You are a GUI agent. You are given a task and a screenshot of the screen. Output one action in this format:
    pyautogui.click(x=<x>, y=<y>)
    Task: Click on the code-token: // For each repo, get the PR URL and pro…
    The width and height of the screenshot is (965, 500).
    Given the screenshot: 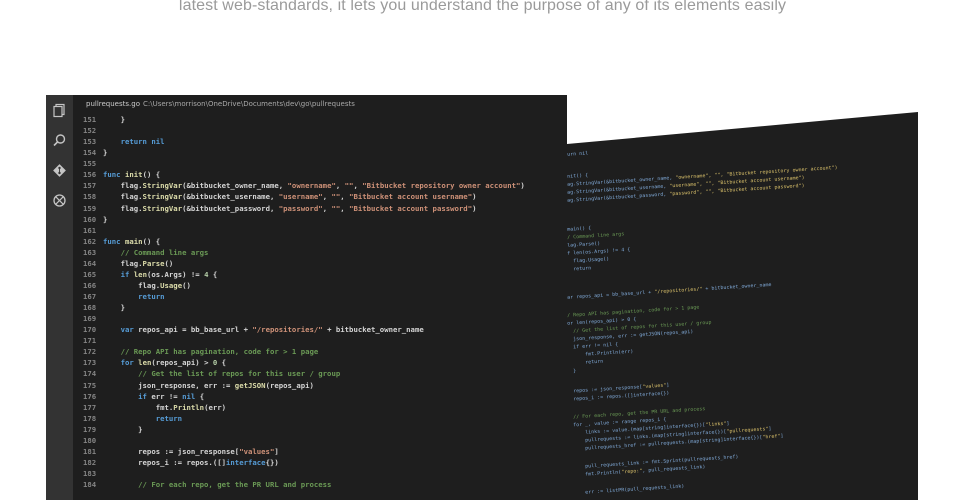 What is the action you would take?
    pyautogui.click(x=217, y=485)
    